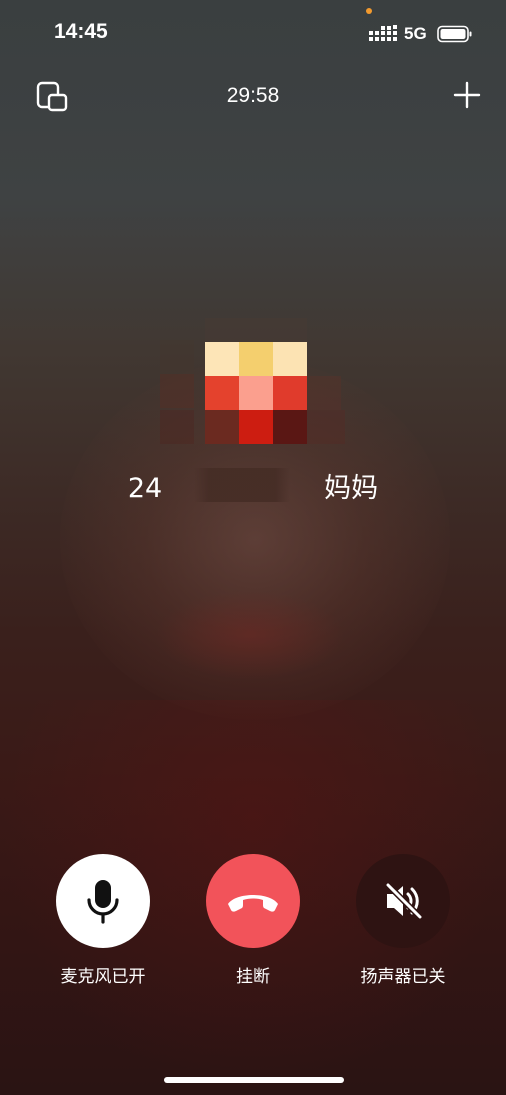  I want to click on speaker-muted-icon, so click(404, 901).